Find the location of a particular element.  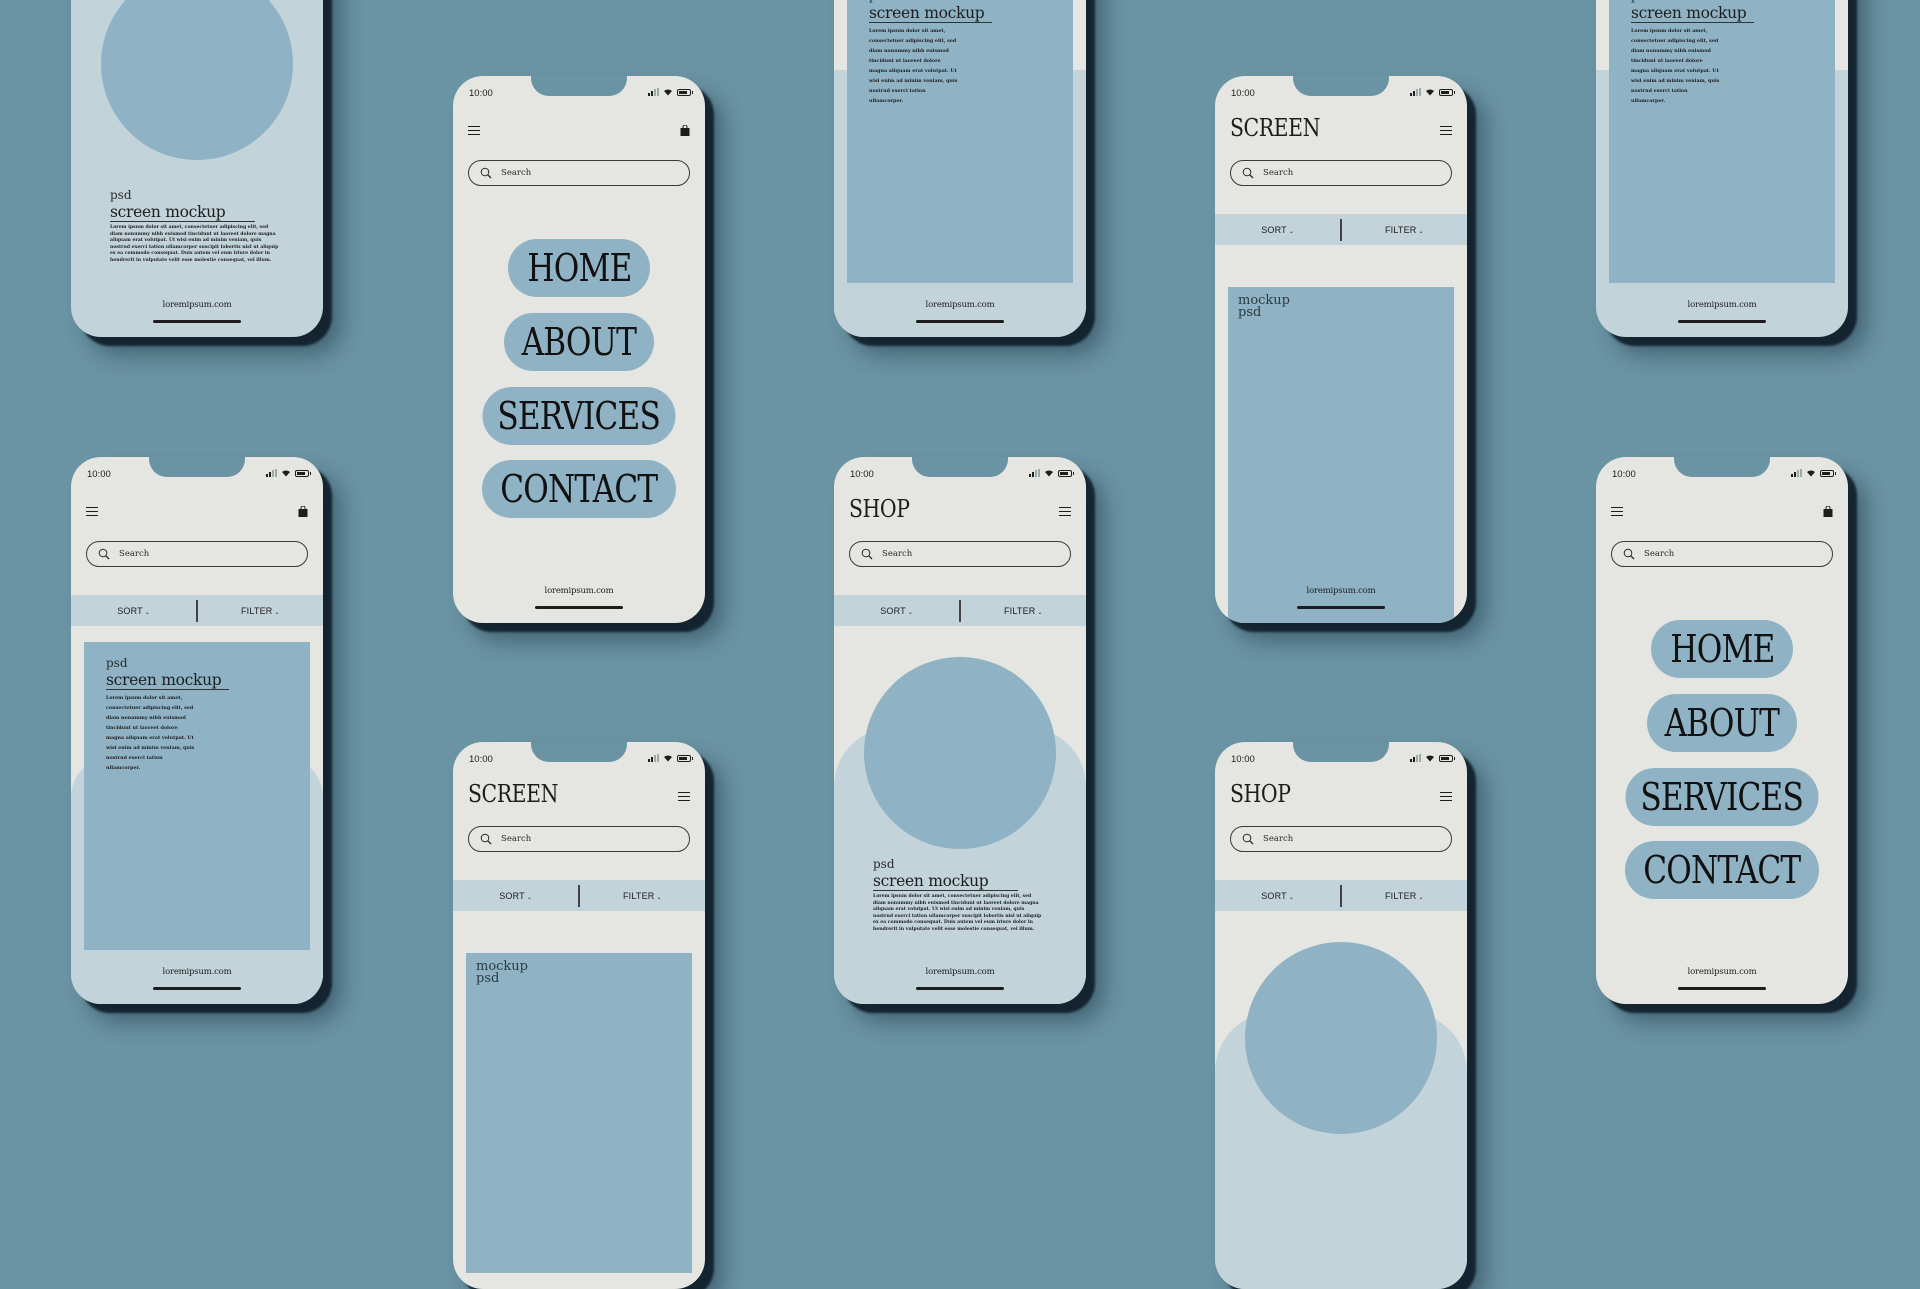

brand-title: SHOP is located at coordinates (1260, 794).